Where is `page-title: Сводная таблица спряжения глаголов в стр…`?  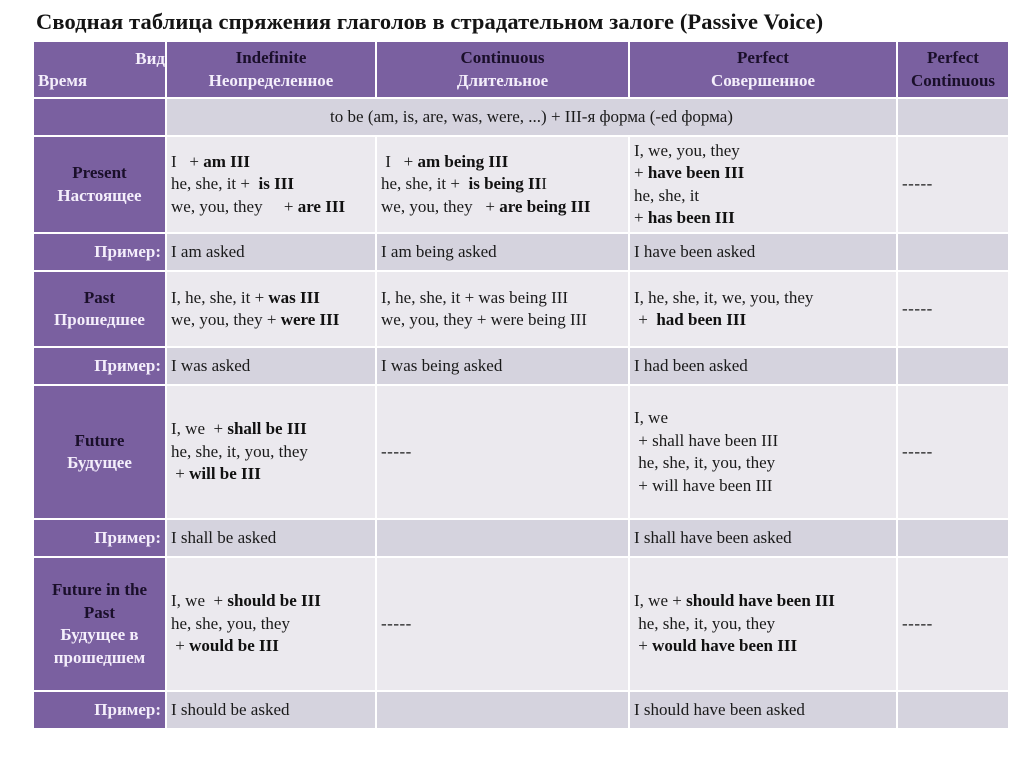
page-title: Сводная таблица спряжения глаголов в стр… is located at coordinates (430, 21).